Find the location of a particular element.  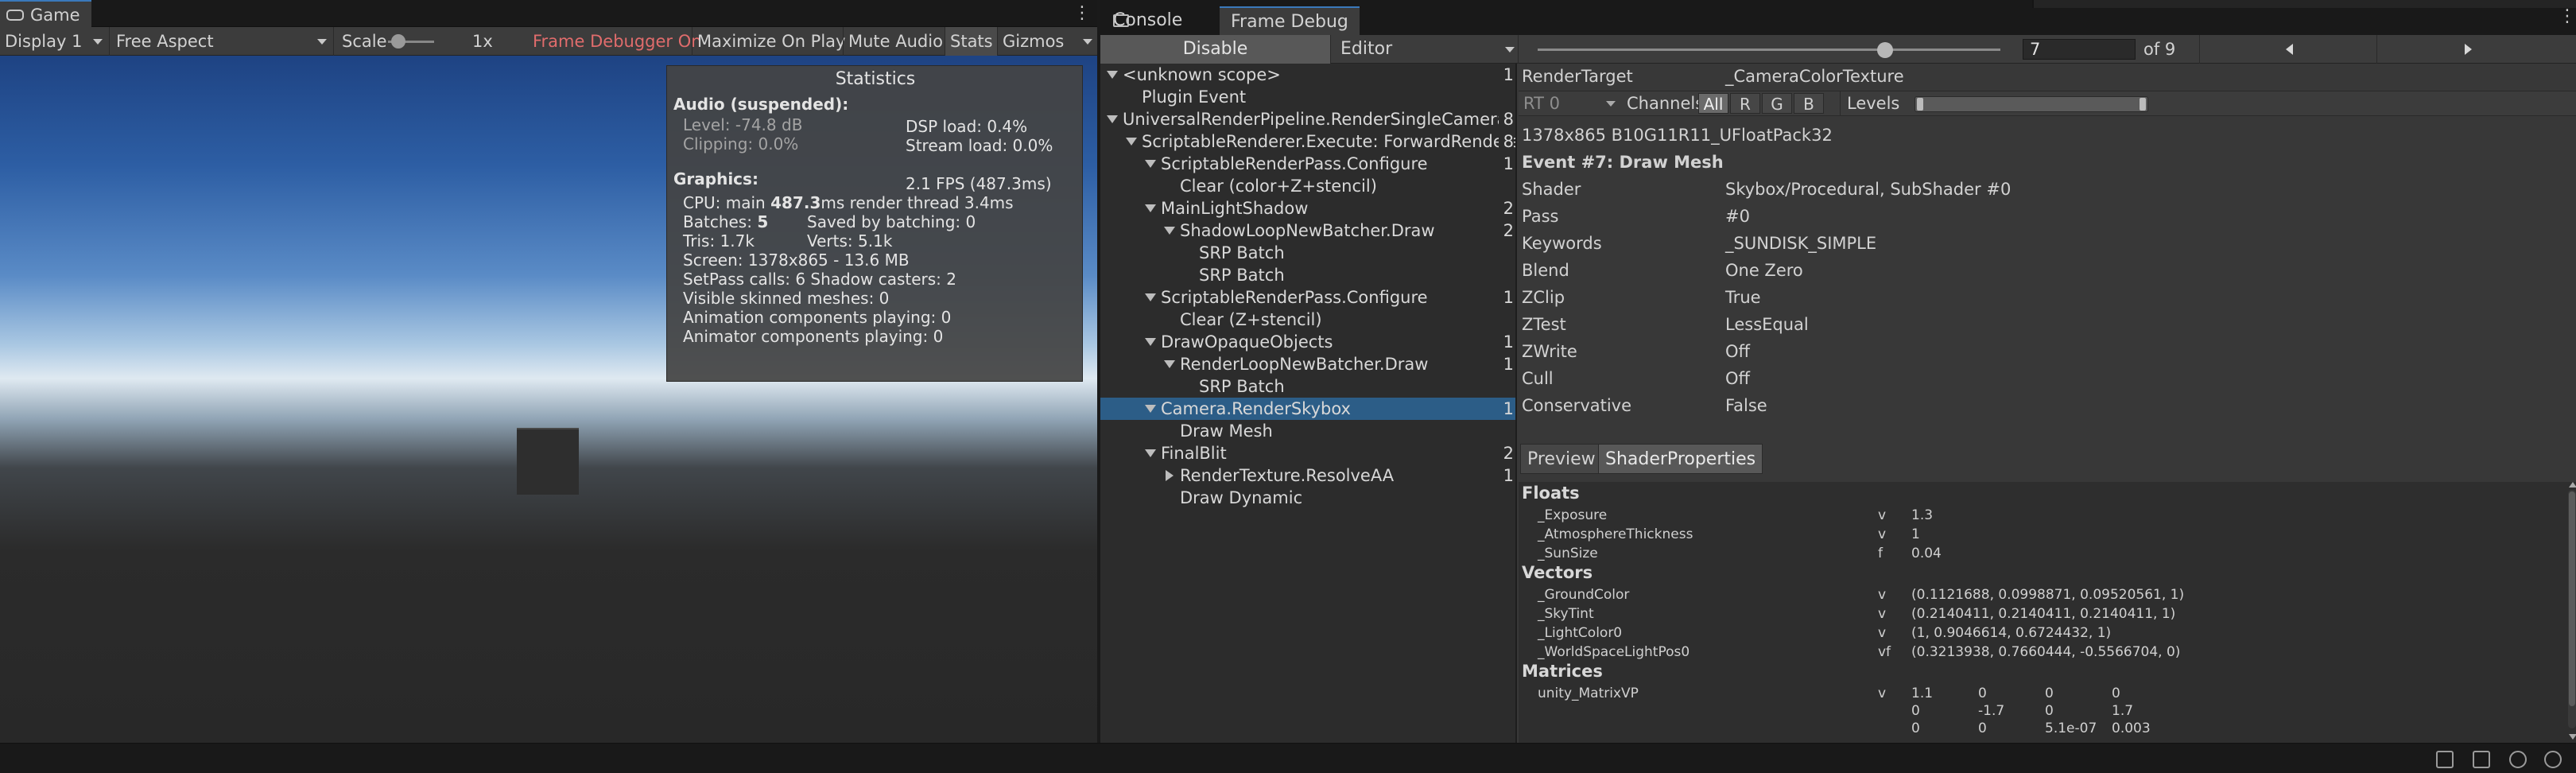

display-dropdown: Display 1 is located at coordinates (55, 41).